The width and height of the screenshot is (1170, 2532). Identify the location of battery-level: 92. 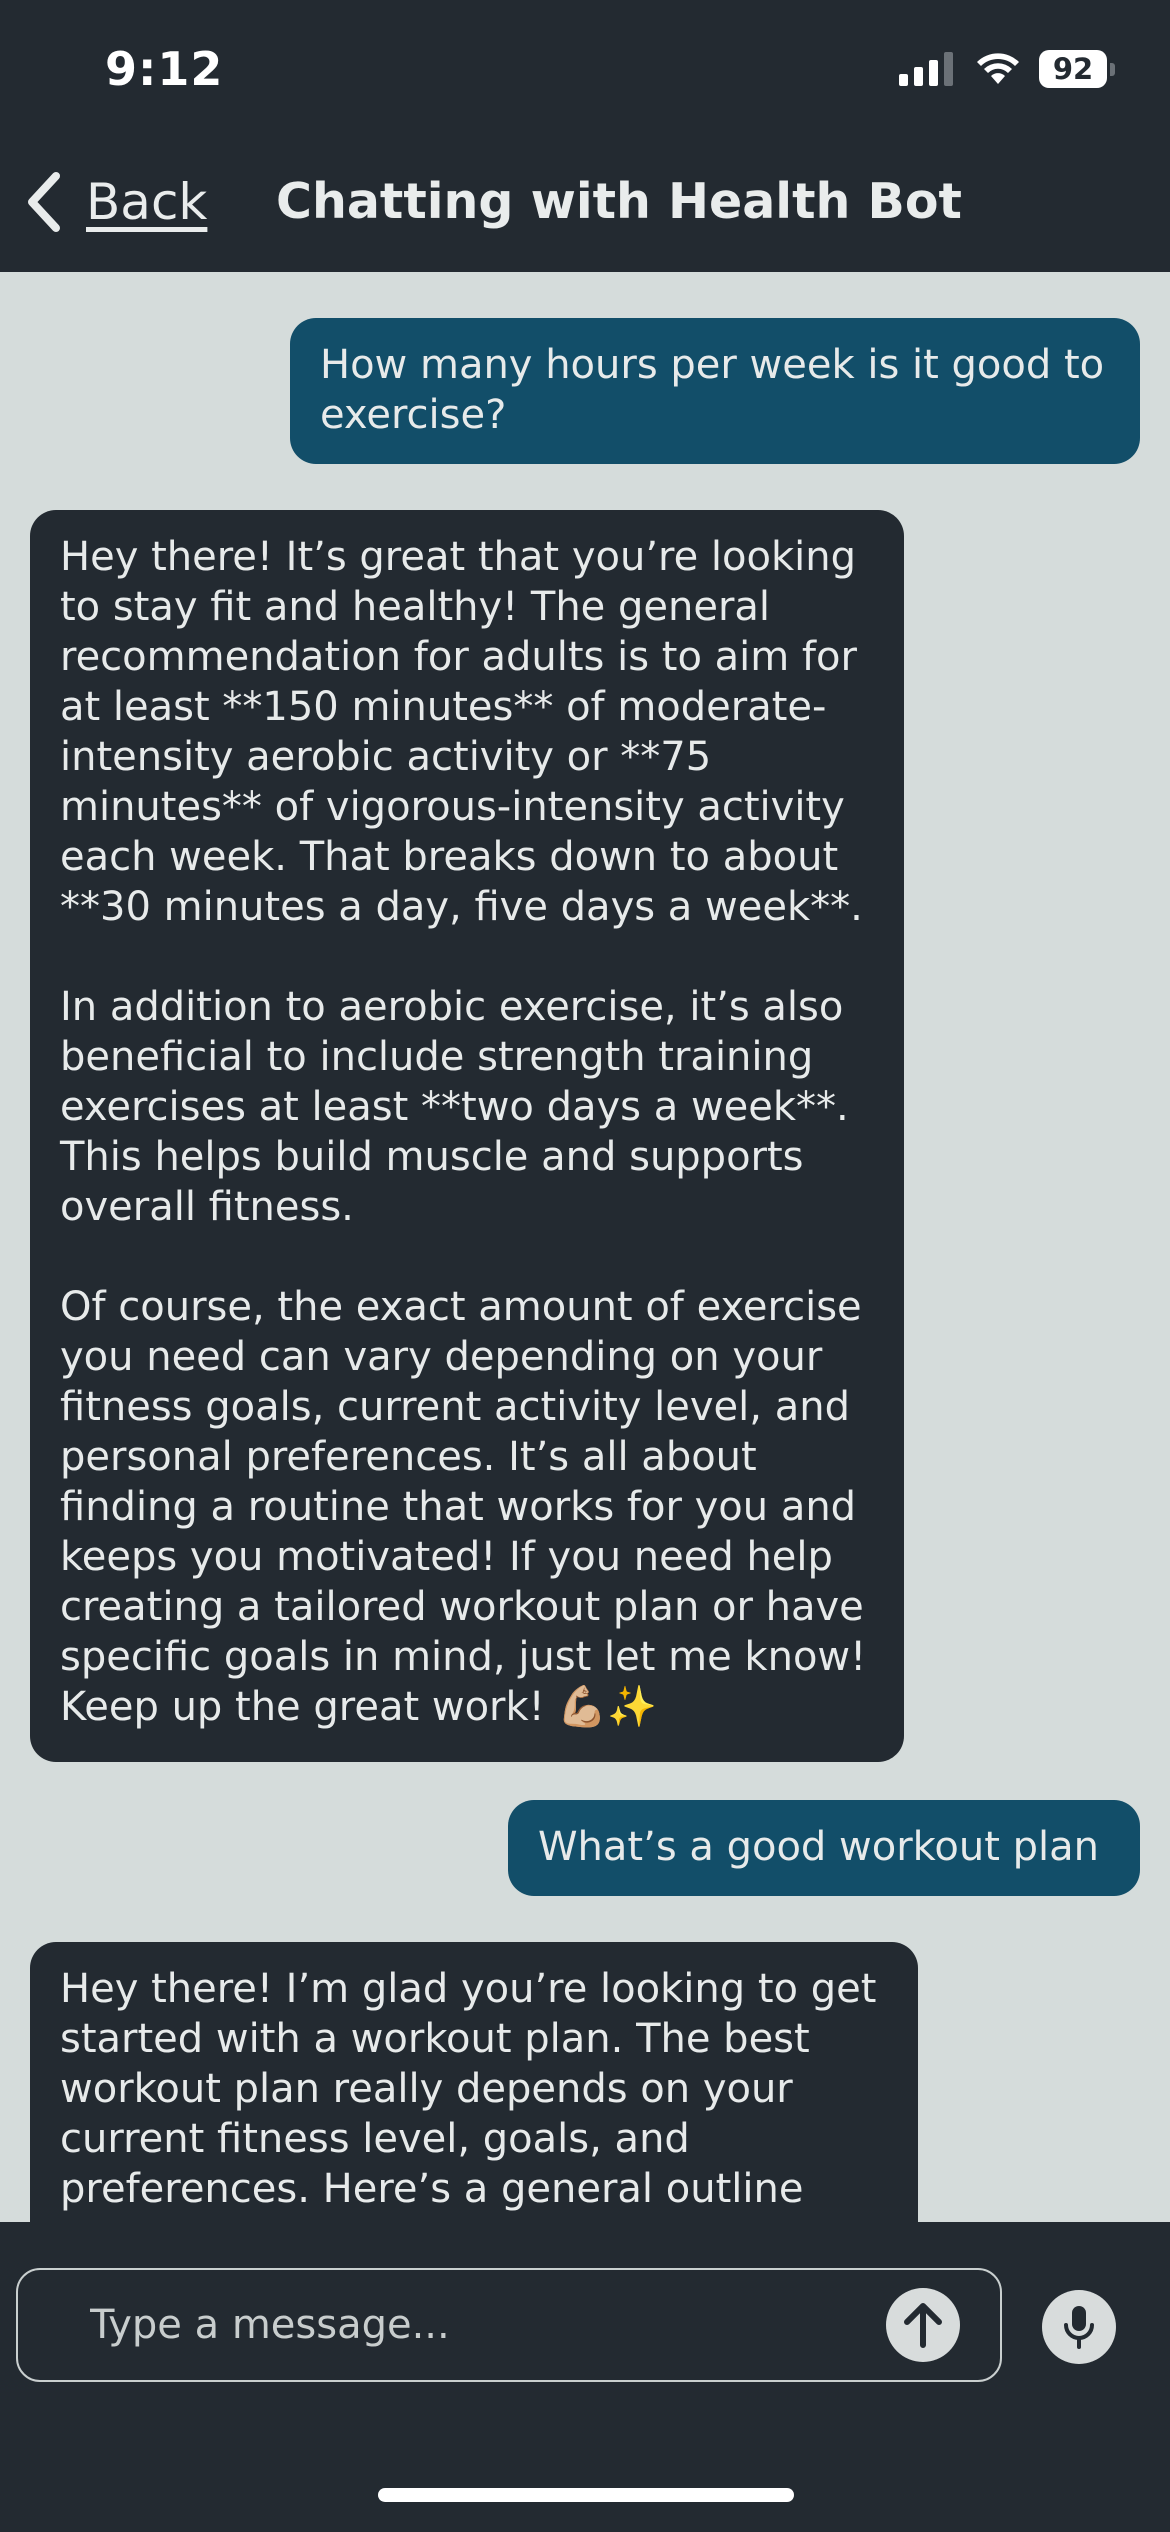
(1073, 69).